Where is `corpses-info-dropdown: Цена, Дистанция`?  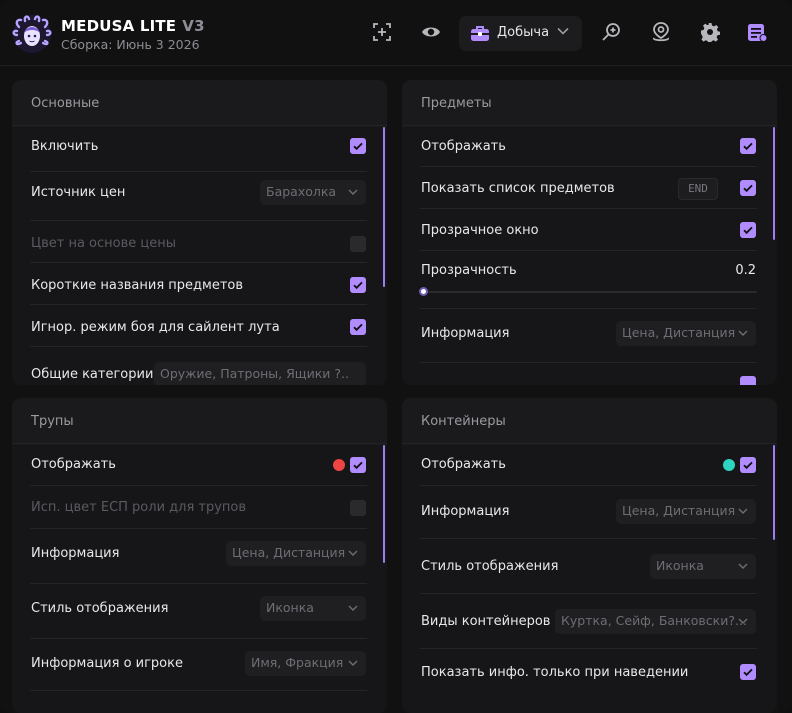 corpses-info-dropdown: Цена, Дистанция is located at coordinates (296, 553).